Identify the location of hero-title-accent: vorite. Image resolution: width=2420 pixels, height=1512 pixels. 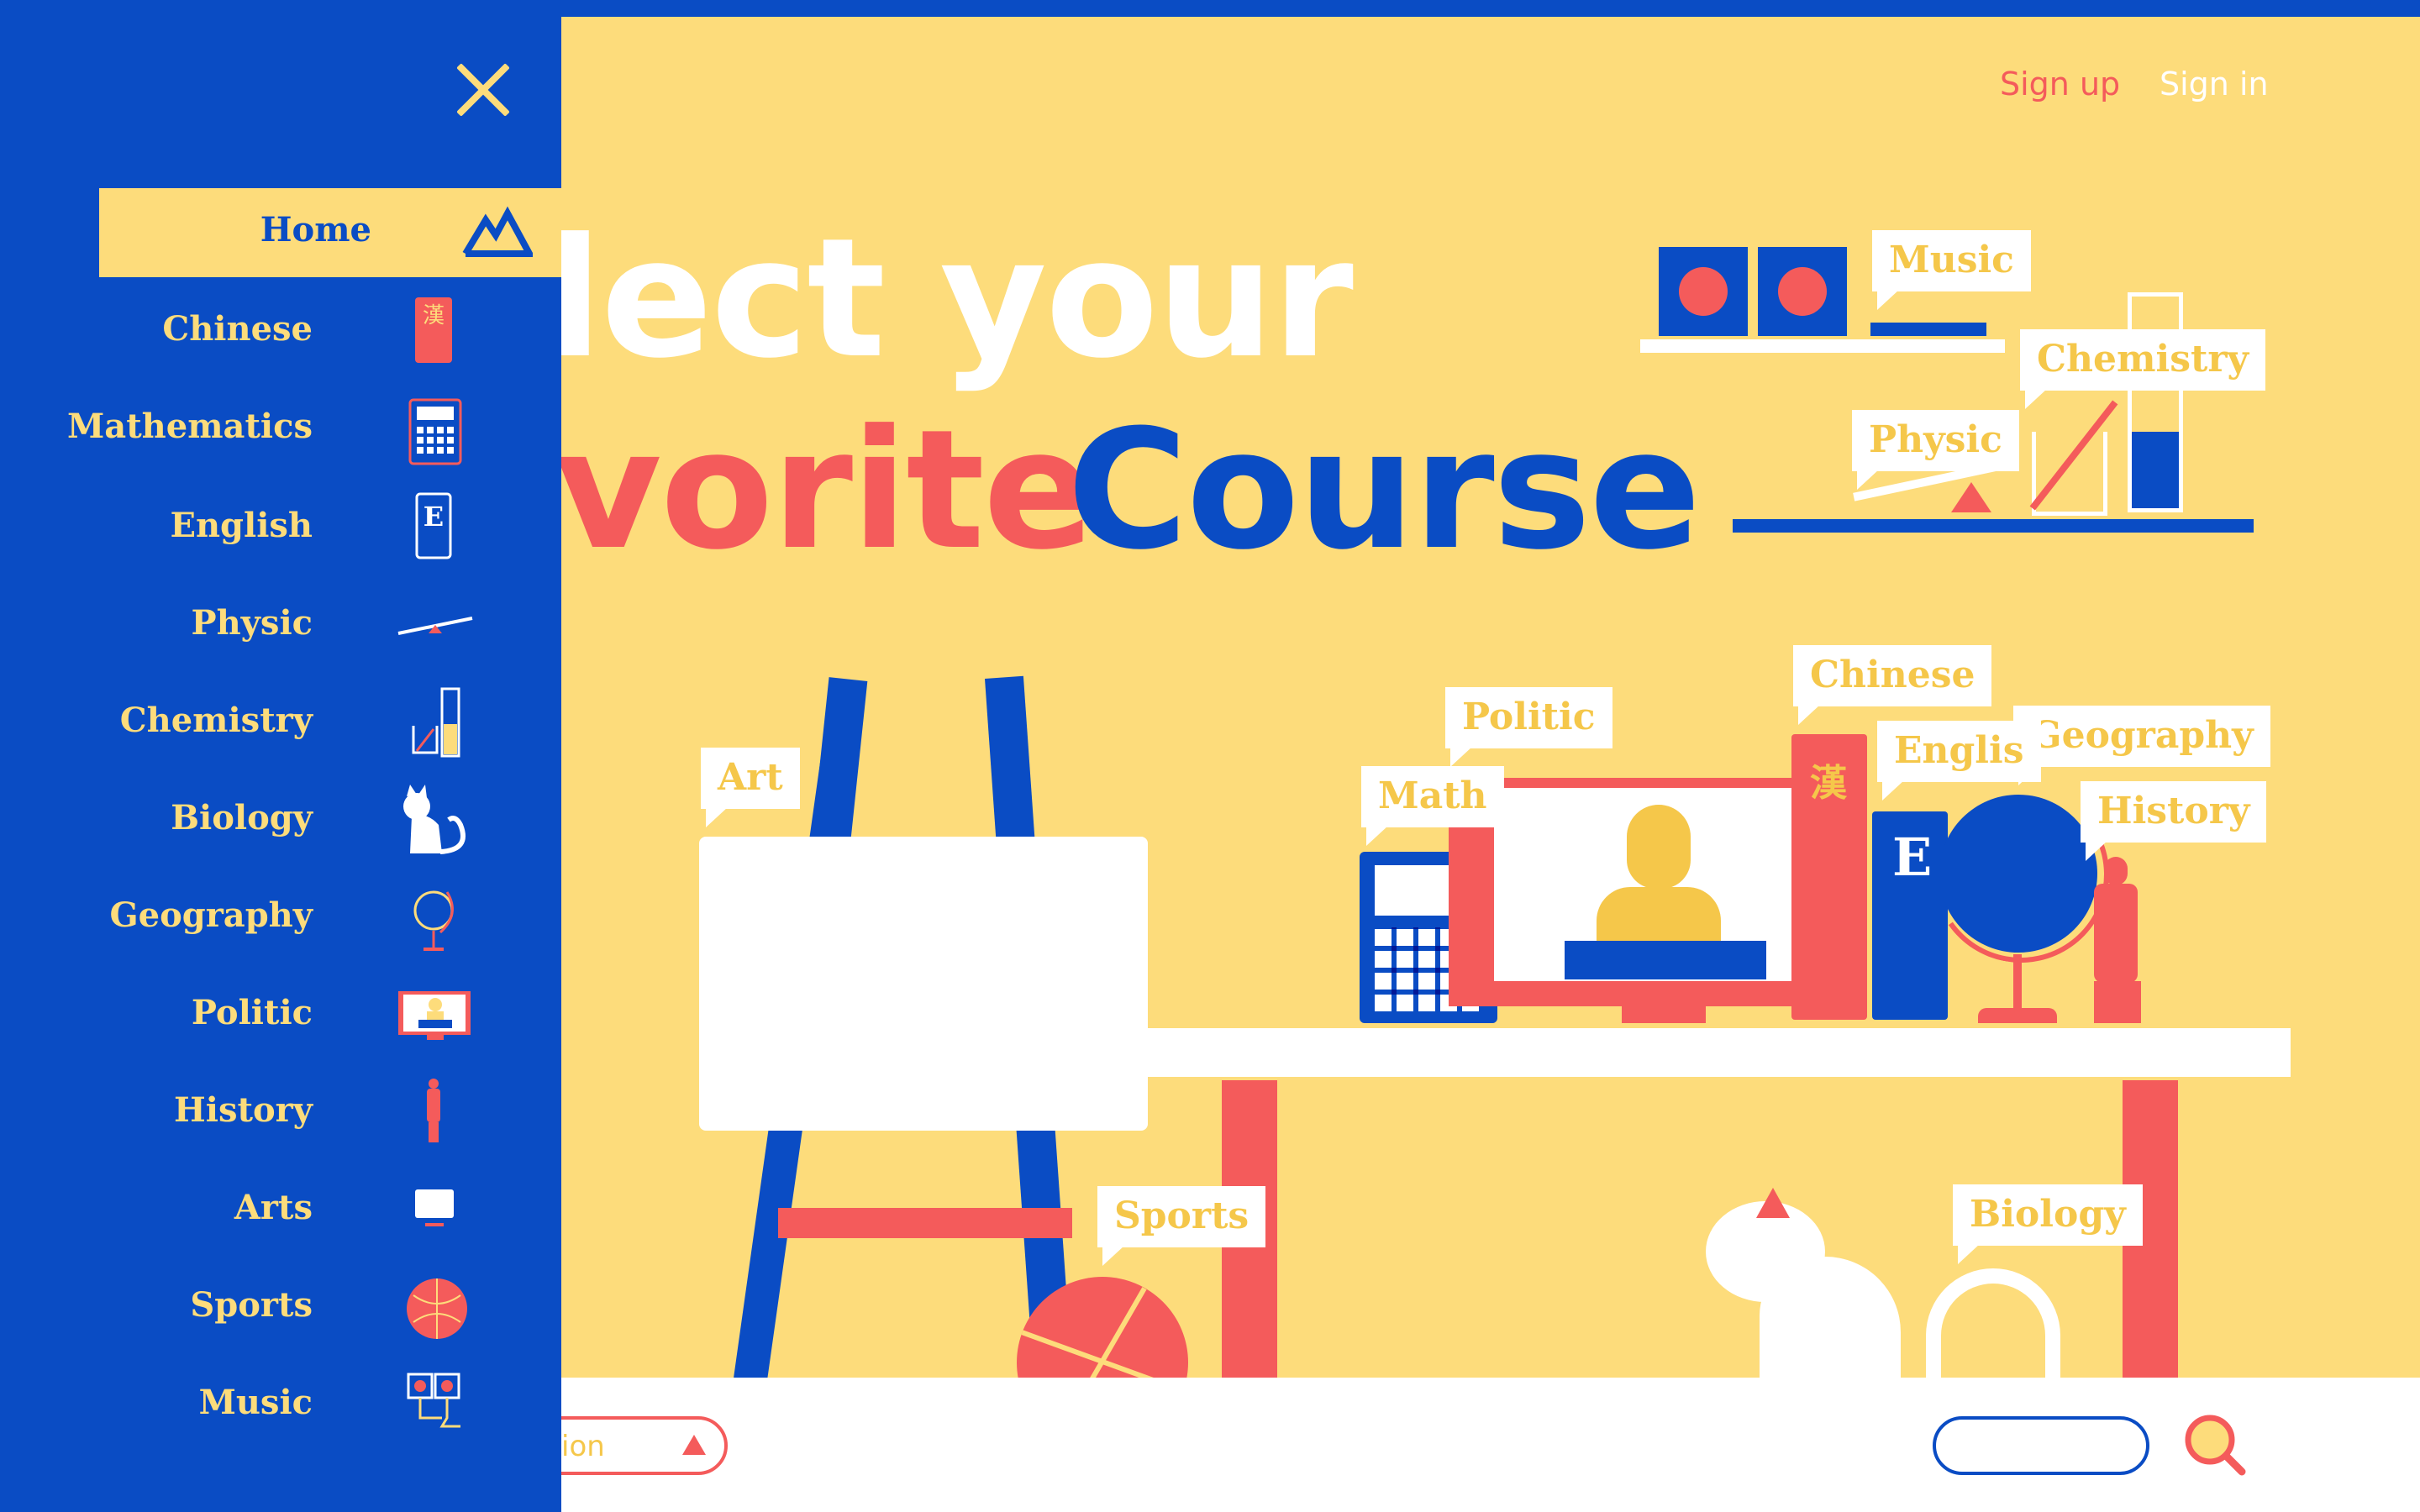
(825, 490).